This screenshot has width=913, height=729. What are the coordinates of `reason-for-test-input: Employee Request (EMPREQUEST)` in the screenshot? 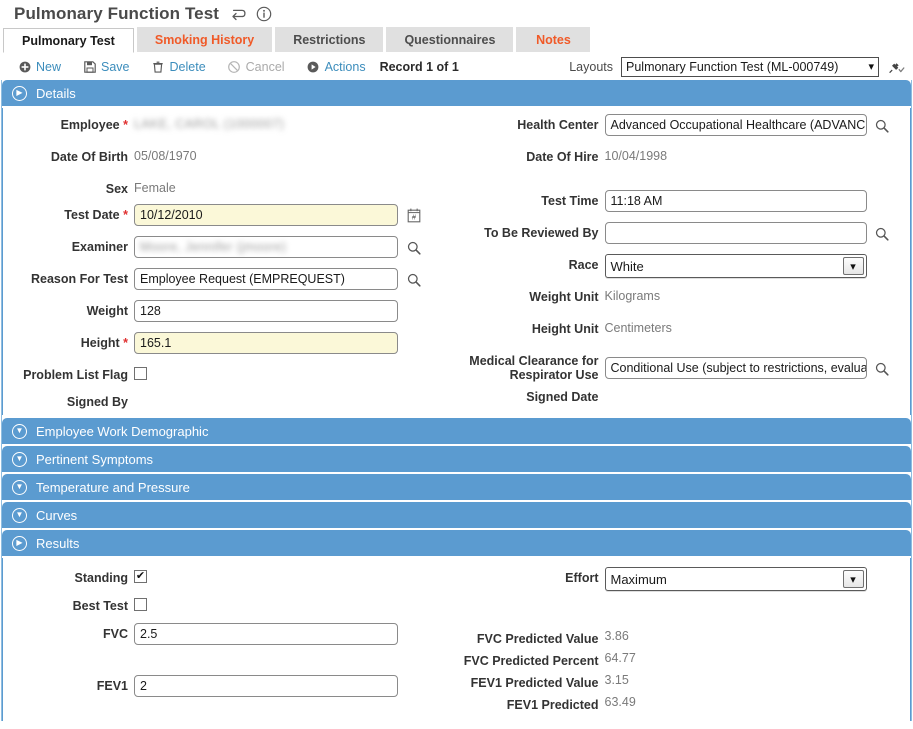 It's located at (266, 279).